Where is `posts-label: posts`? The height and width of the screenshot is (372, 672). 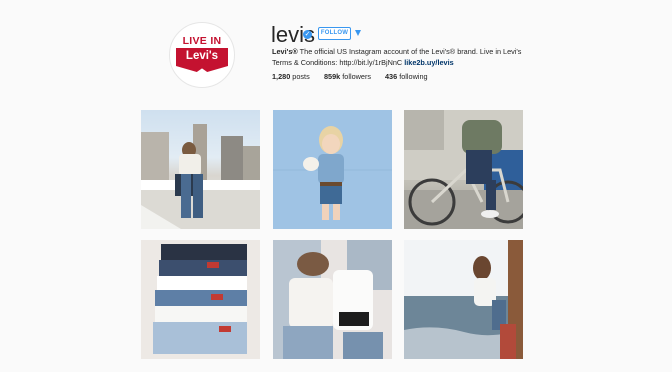 posts-label: posts is located at coordinates (301, 76).